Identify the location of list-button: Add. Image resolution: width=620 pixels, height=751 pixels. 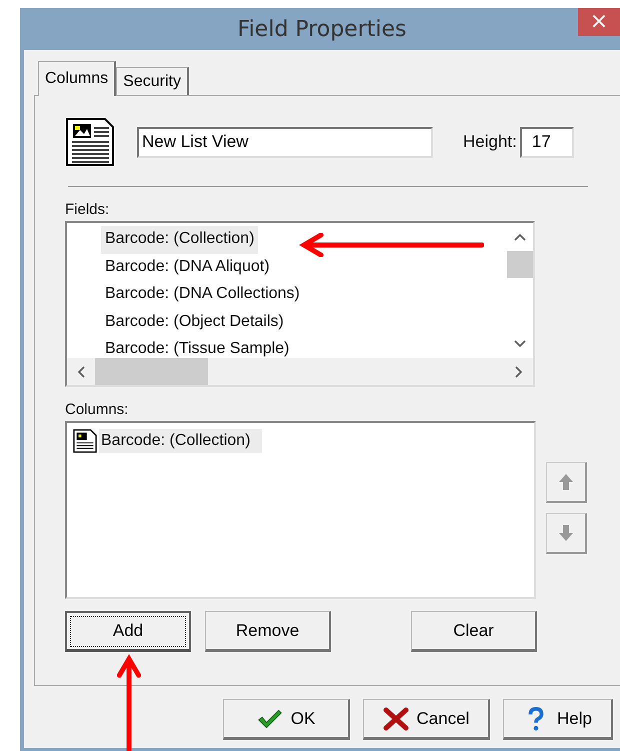
(128, 631).